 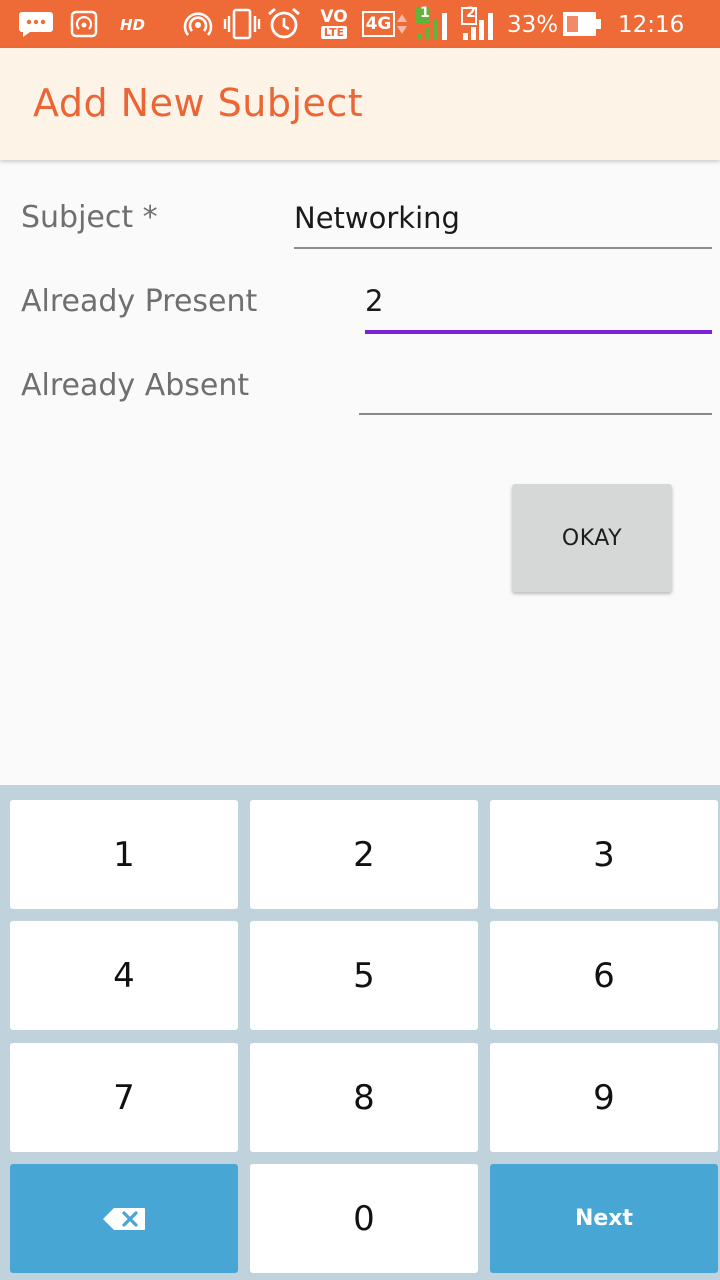 I want to click on okay-button-label: OKAY, so click(x=592, y=538).